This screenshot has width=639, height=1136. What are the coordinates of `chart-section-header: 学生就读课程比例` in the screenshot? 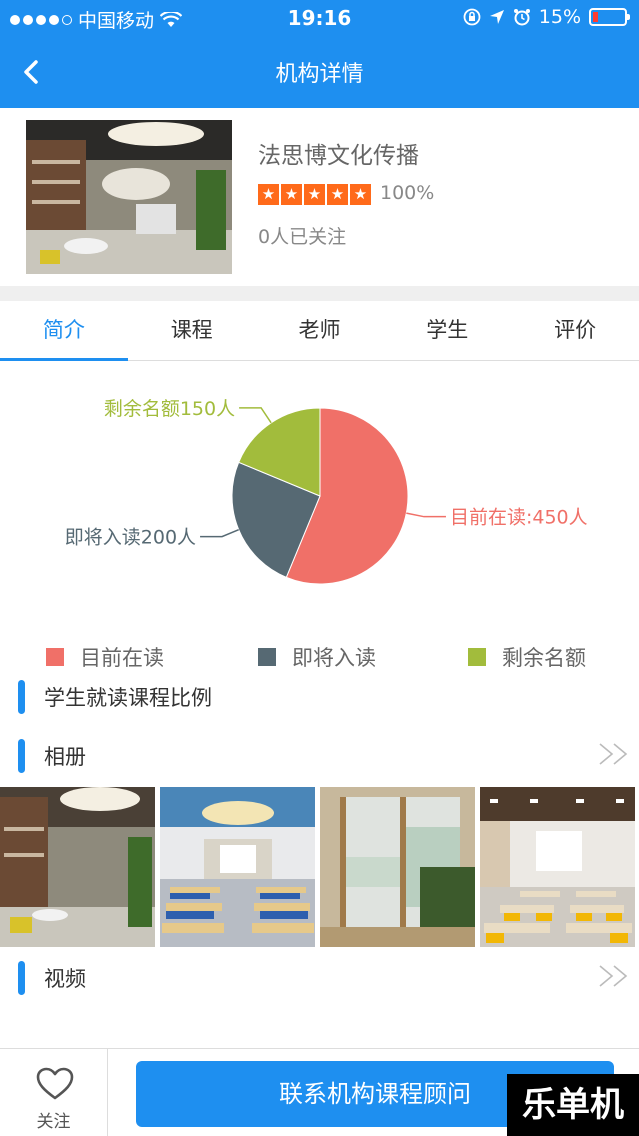 It's located at (319, 698).